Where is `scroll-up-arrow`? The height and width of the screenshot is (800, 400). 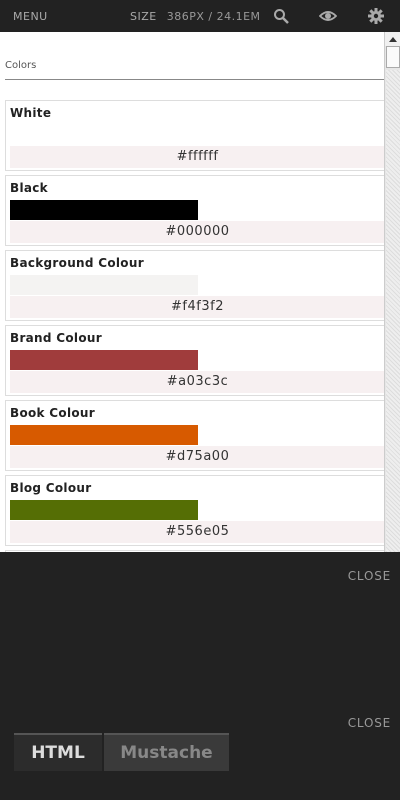
scroll-up-arrow is located at coordinates (392, 39).